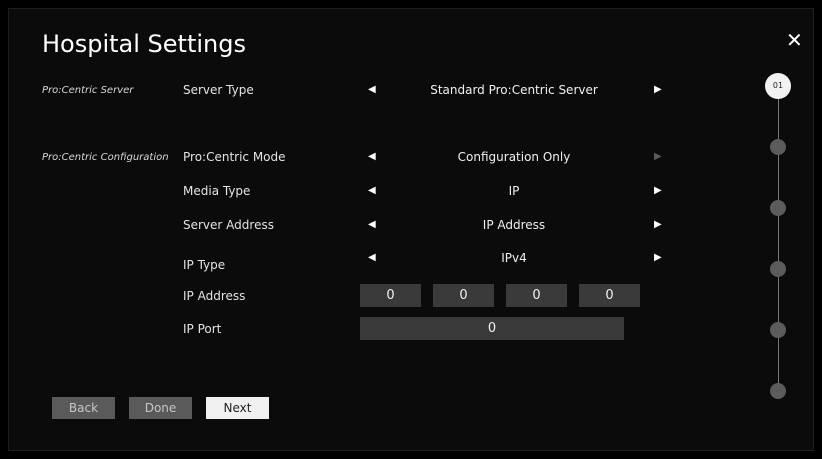  I want to click on server-address-value: IP Address, so click(514, 225).